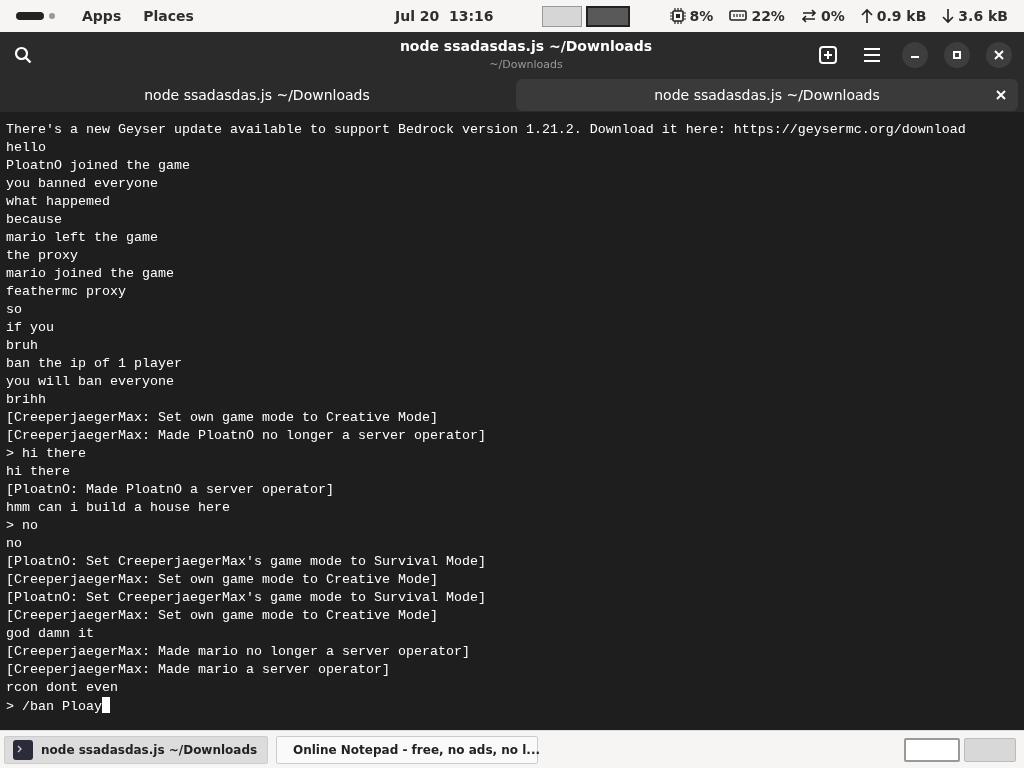  Describe the element at coordinates (90, 274) in the screenshot. I see `terminal-line: mario joined the game` at that location.